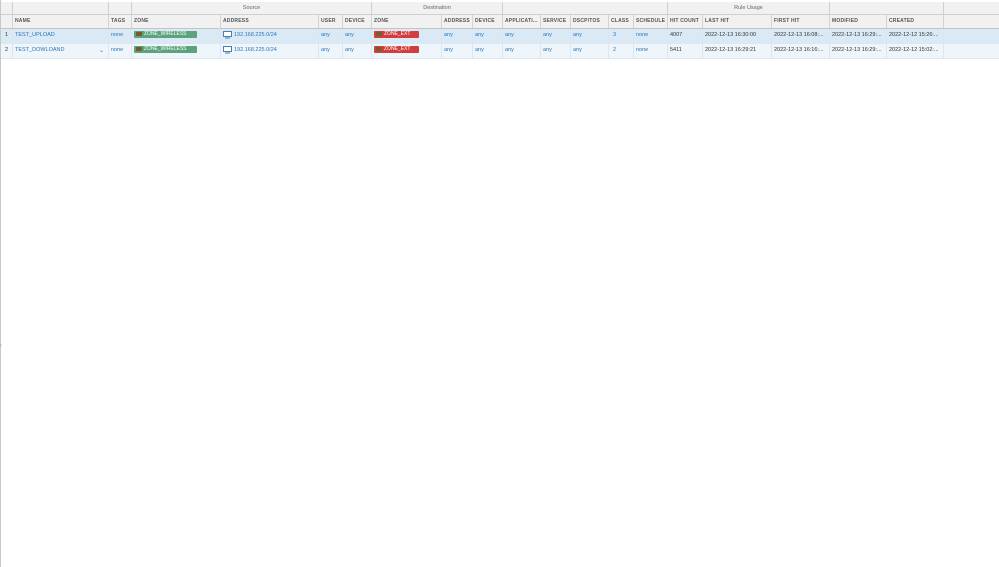 The width and height of the screenshot is (999, 567). What do you see at coordinates (457, 21) in the screenshot?
I see `column-header-destination-address: ADDRESS` at bounding box center [457, 21].